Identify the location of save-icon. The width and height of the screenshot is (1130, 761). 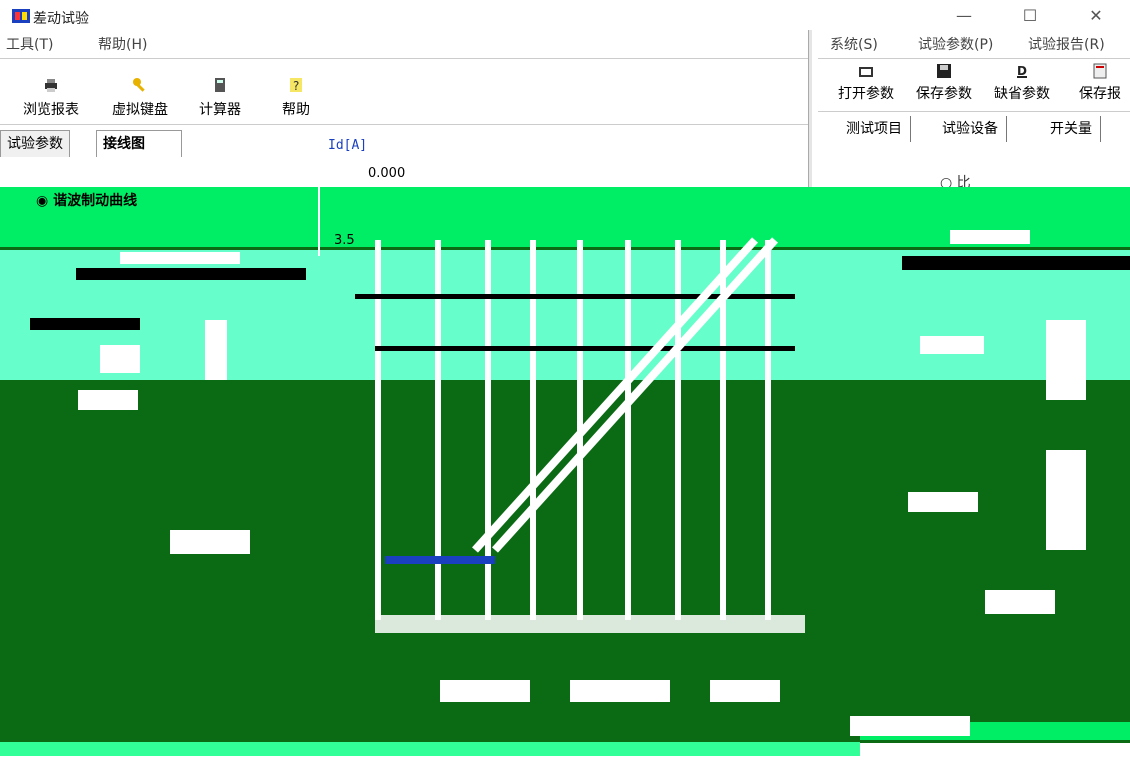
(944, 71).